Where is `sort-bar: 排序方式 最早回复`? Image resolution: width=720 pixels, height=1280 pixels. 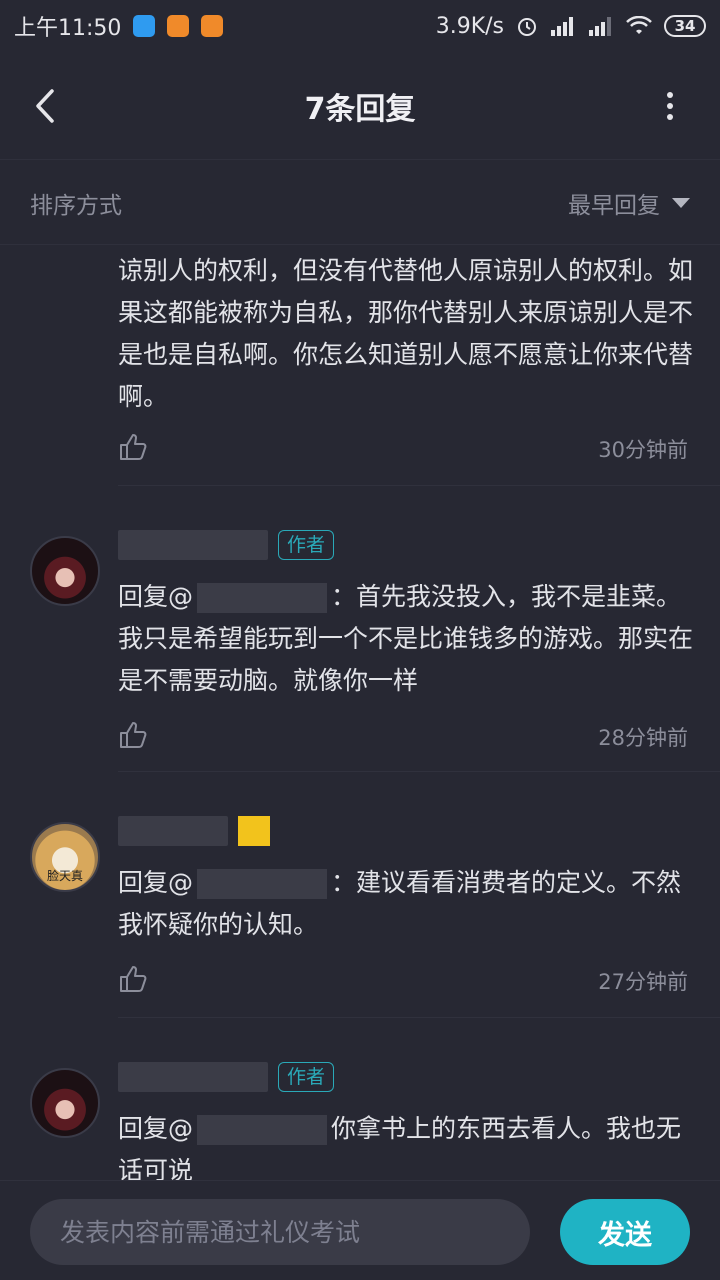 sort-bar: 排序方式 最早回复 is located at coordinates (360, 203).